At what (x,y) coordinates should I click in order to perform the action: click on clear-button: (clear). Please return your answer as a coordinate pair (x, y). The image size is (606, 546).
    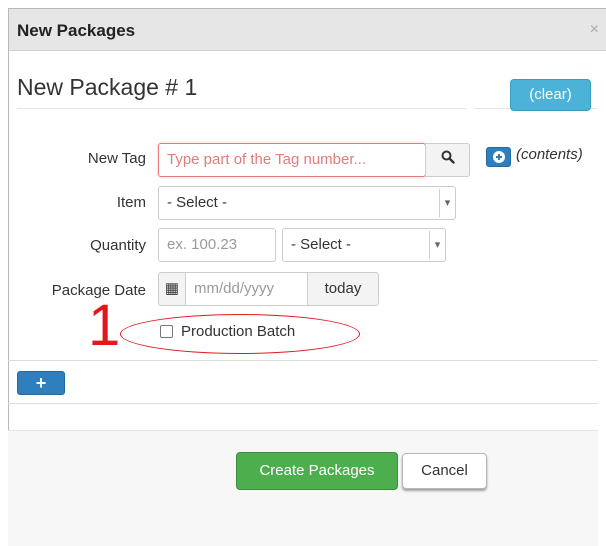
    Looking at the image, I should click on (550, 95).